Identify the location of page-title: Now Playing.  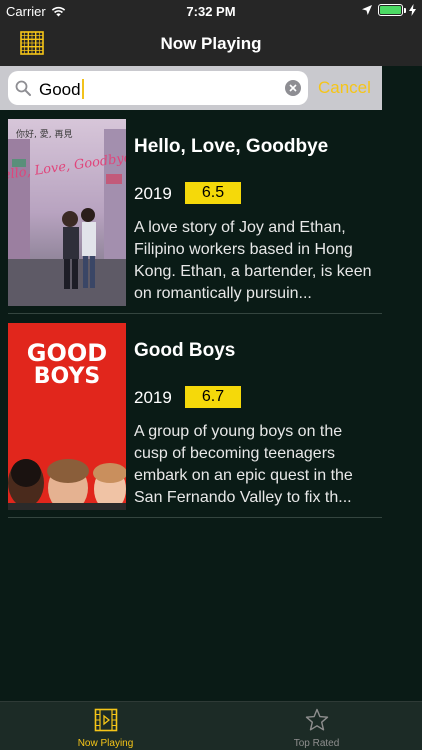
(211, 43).